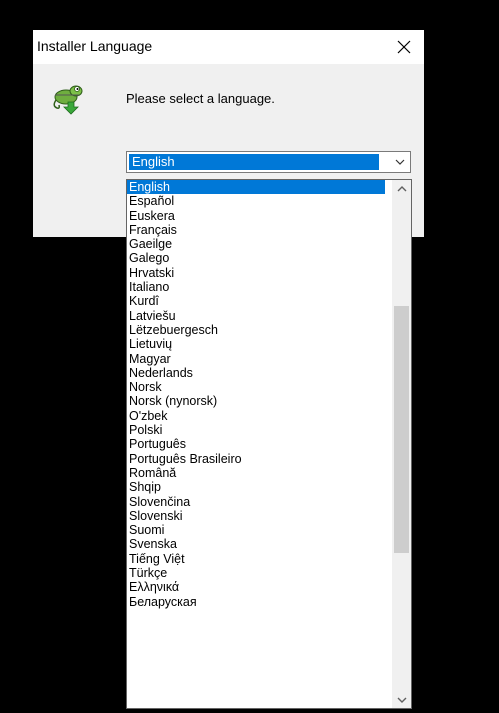  Describe the element at coordinates (256, 602) in the screenshot. I see `language-option: Беларуская` at that location.